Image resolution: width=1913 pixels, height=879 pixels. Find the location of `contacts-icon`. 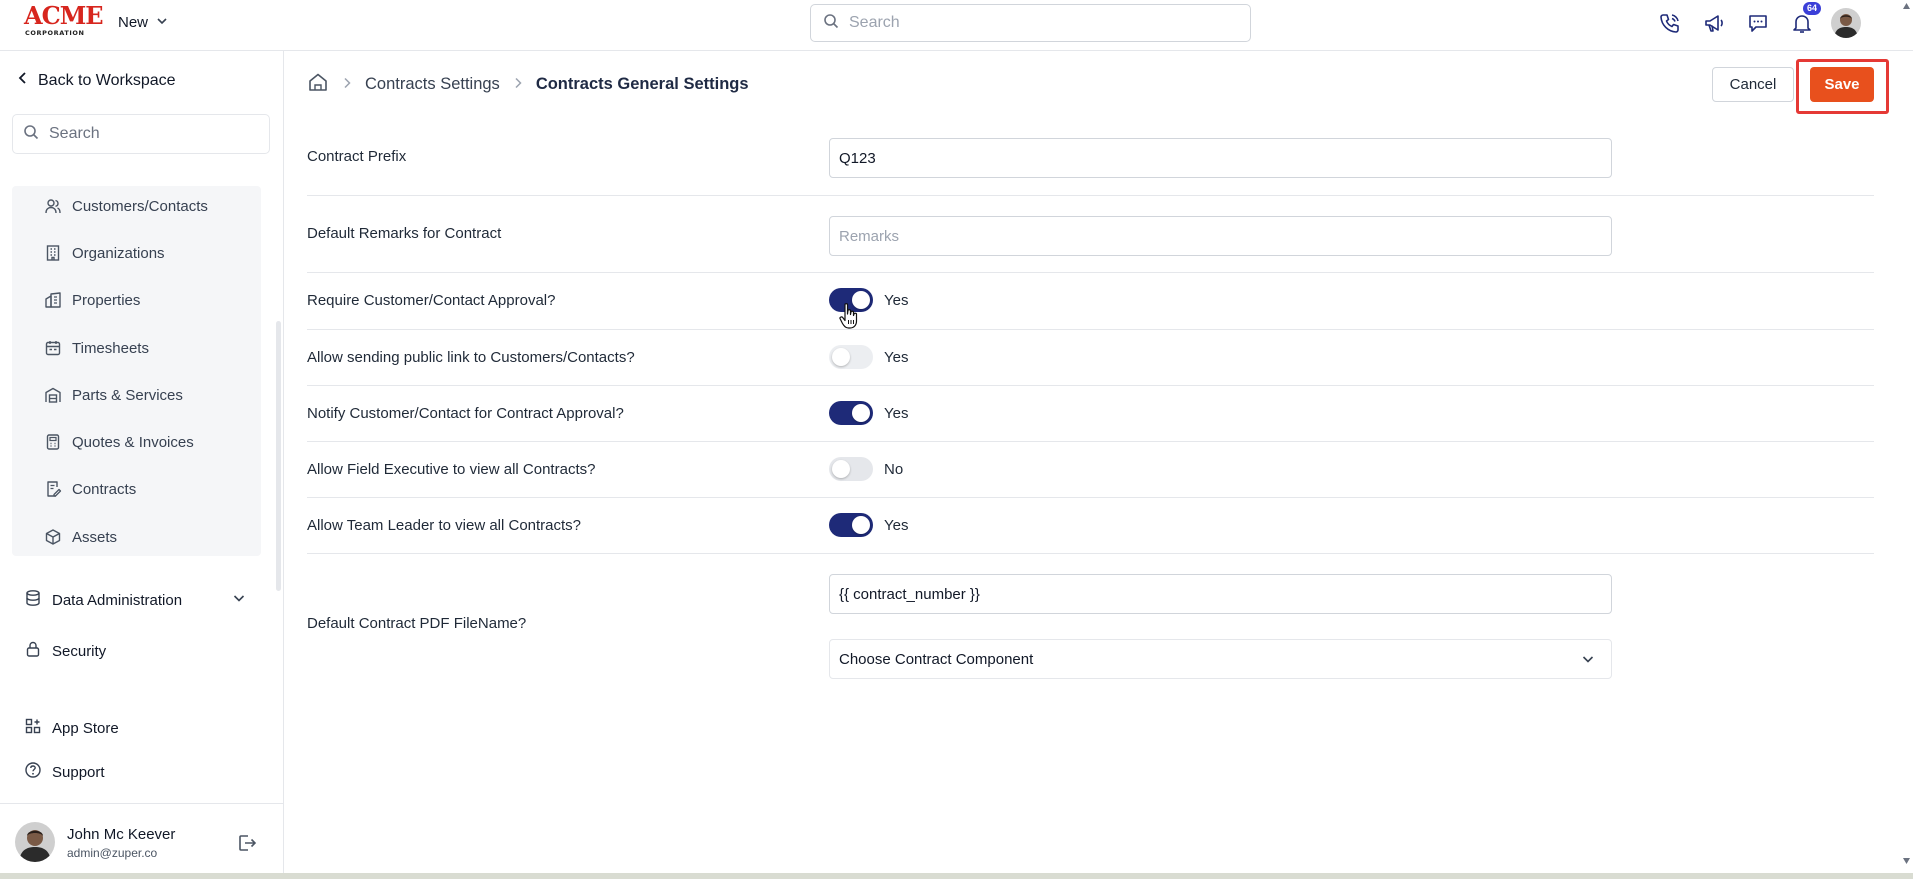

contacts-icon is located at coordinates (53, 206).